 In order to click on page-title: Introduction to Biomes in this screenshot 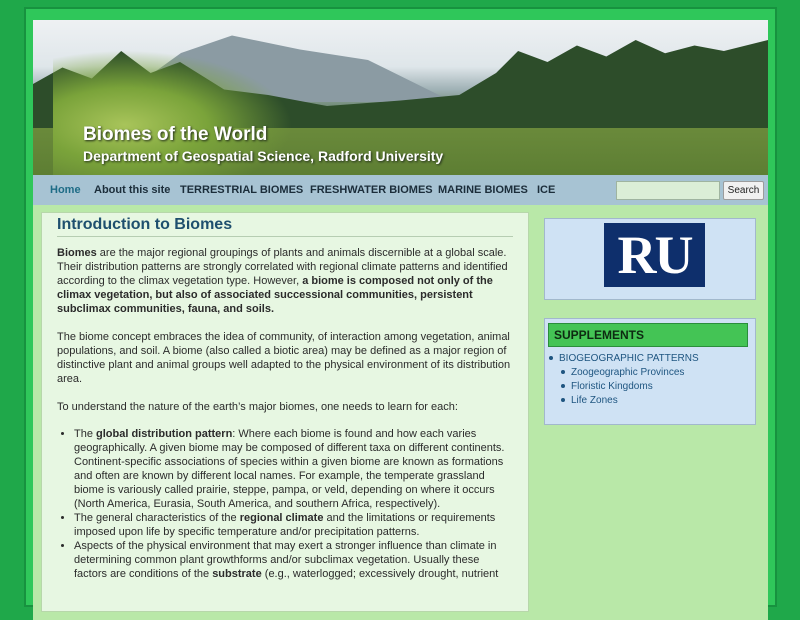, I will do `click(285, 227)`.